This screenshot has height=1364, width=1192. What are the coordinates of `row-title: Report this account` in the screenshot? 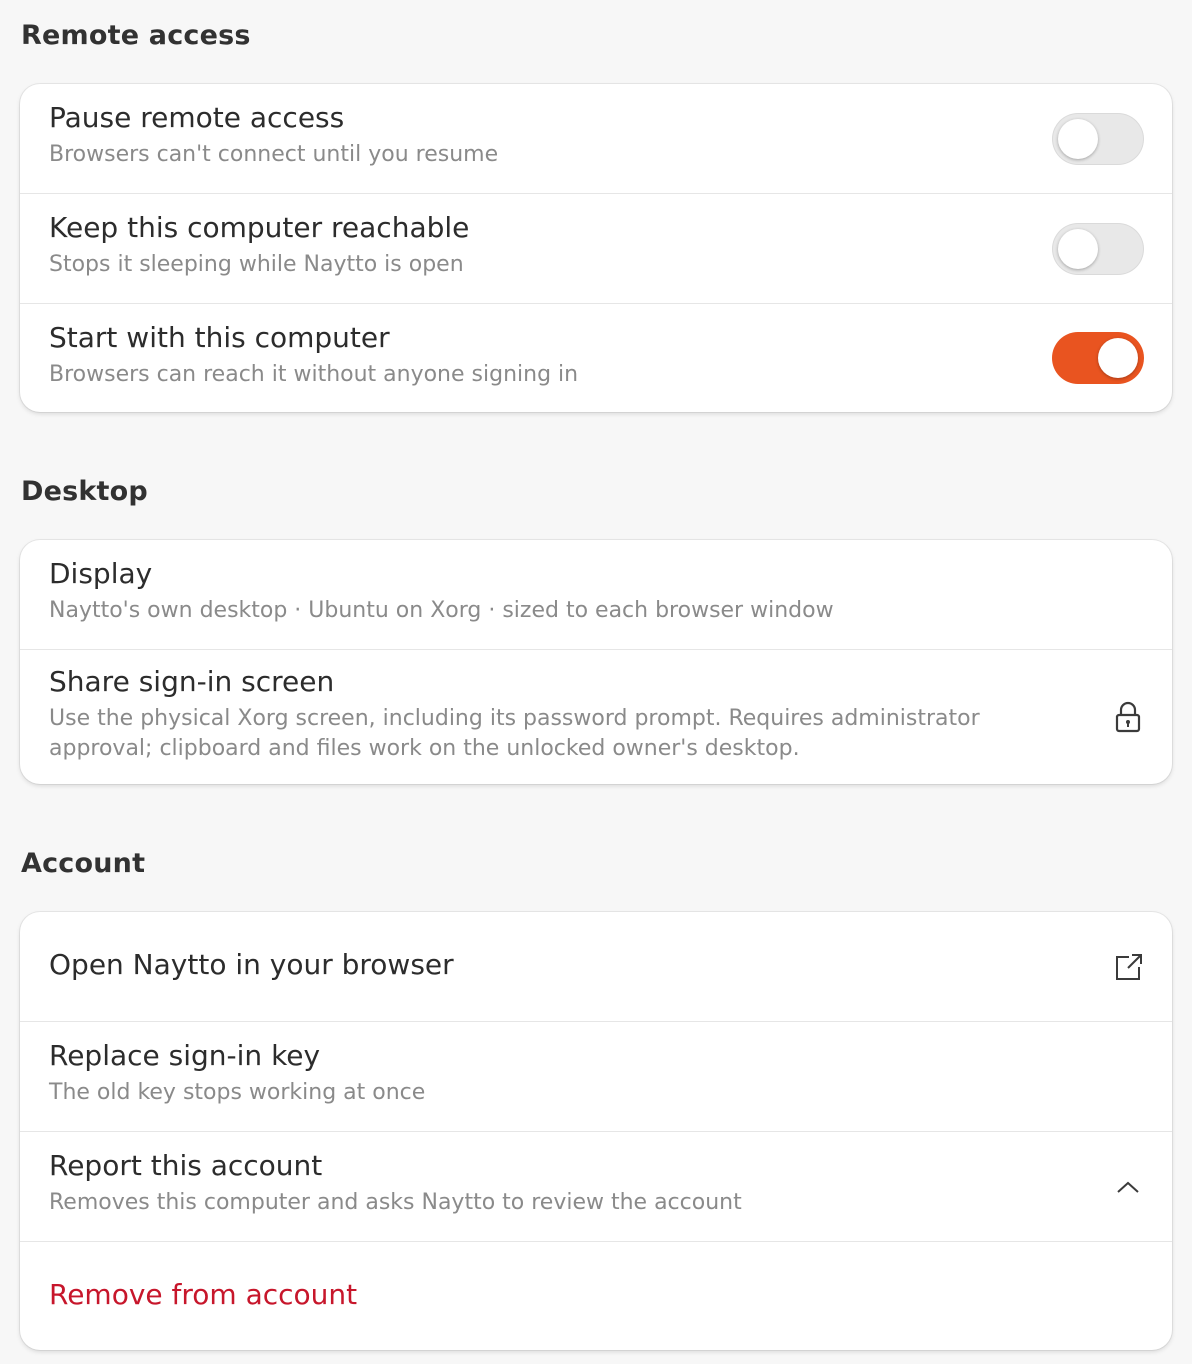 It's located at (186, 1165).